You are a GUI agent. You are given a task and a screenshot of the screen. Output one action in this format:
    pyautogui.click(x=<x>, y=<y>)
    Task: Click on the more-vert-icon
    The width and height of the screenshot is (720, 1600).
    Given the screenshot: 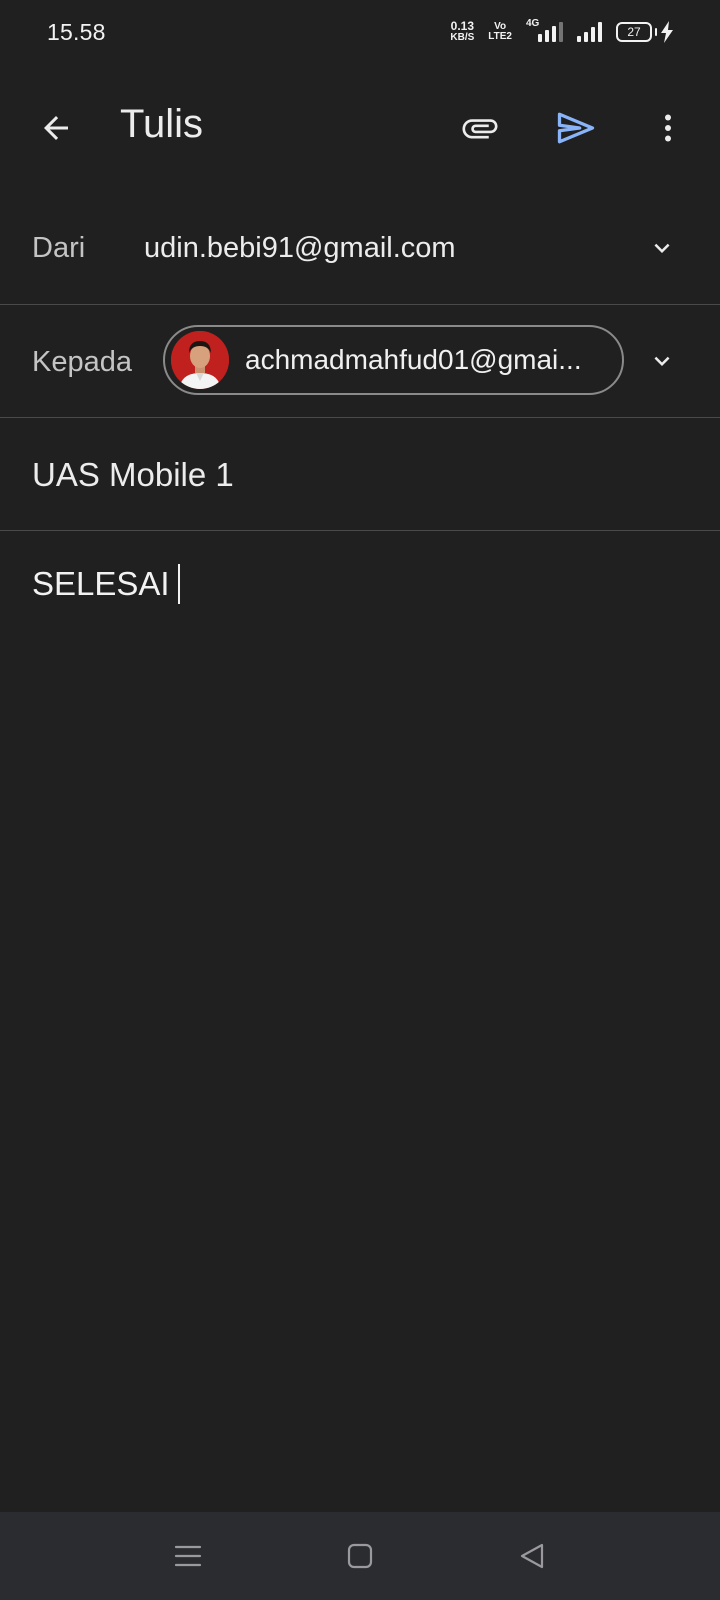 What is the action you would take?
    pyautogui.click(x=668, y=128)
    